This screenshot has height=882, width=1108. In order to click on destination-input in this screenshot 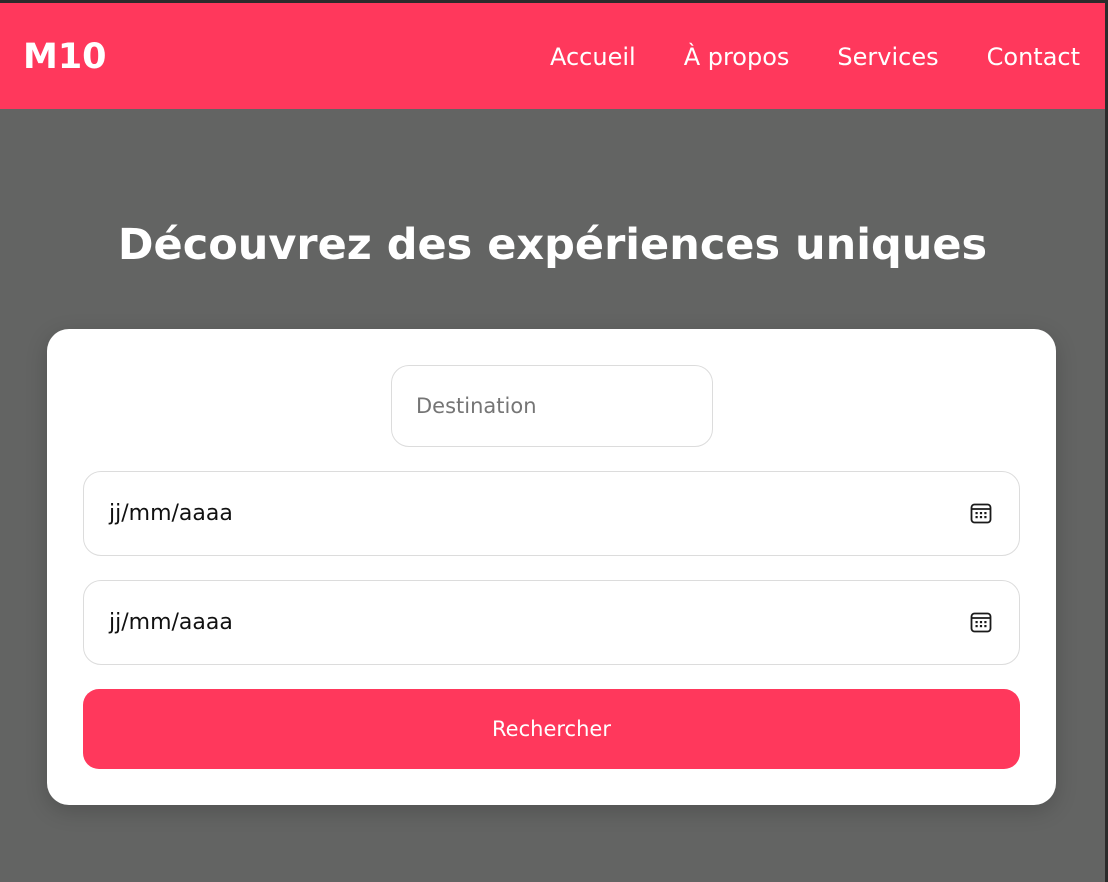, I will do `click(552, 406)`.